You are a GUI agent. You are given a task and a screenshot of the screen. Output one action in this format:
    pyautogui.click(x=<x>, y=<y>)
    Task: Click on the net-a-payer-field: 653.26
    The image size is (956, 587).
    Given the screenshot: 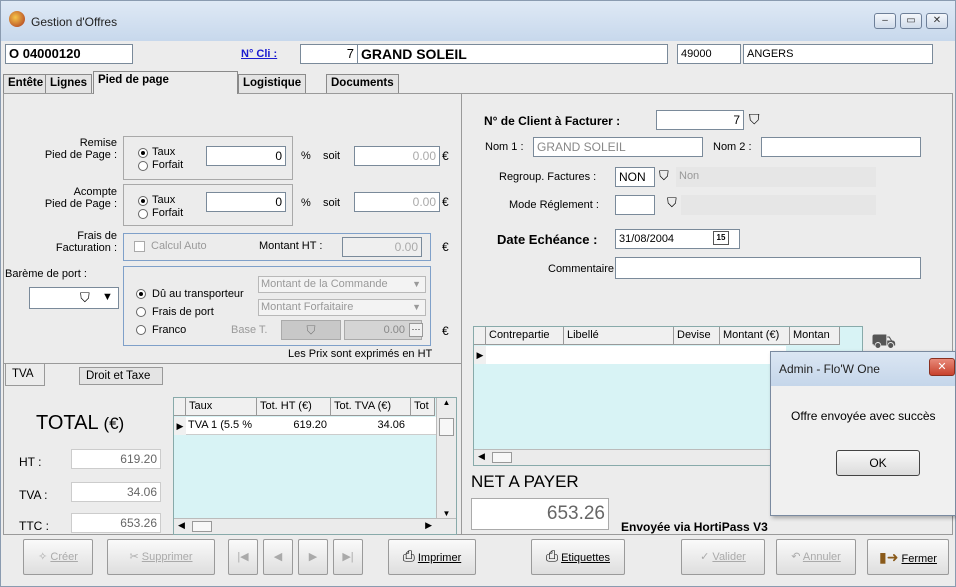 What is the action you would take?
    pyautogui.click(x=540, y=514)
    